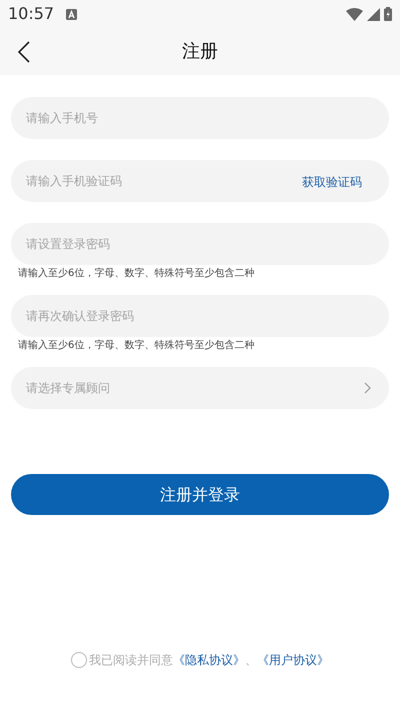  I want to click on back-icon, so click(24, 52).